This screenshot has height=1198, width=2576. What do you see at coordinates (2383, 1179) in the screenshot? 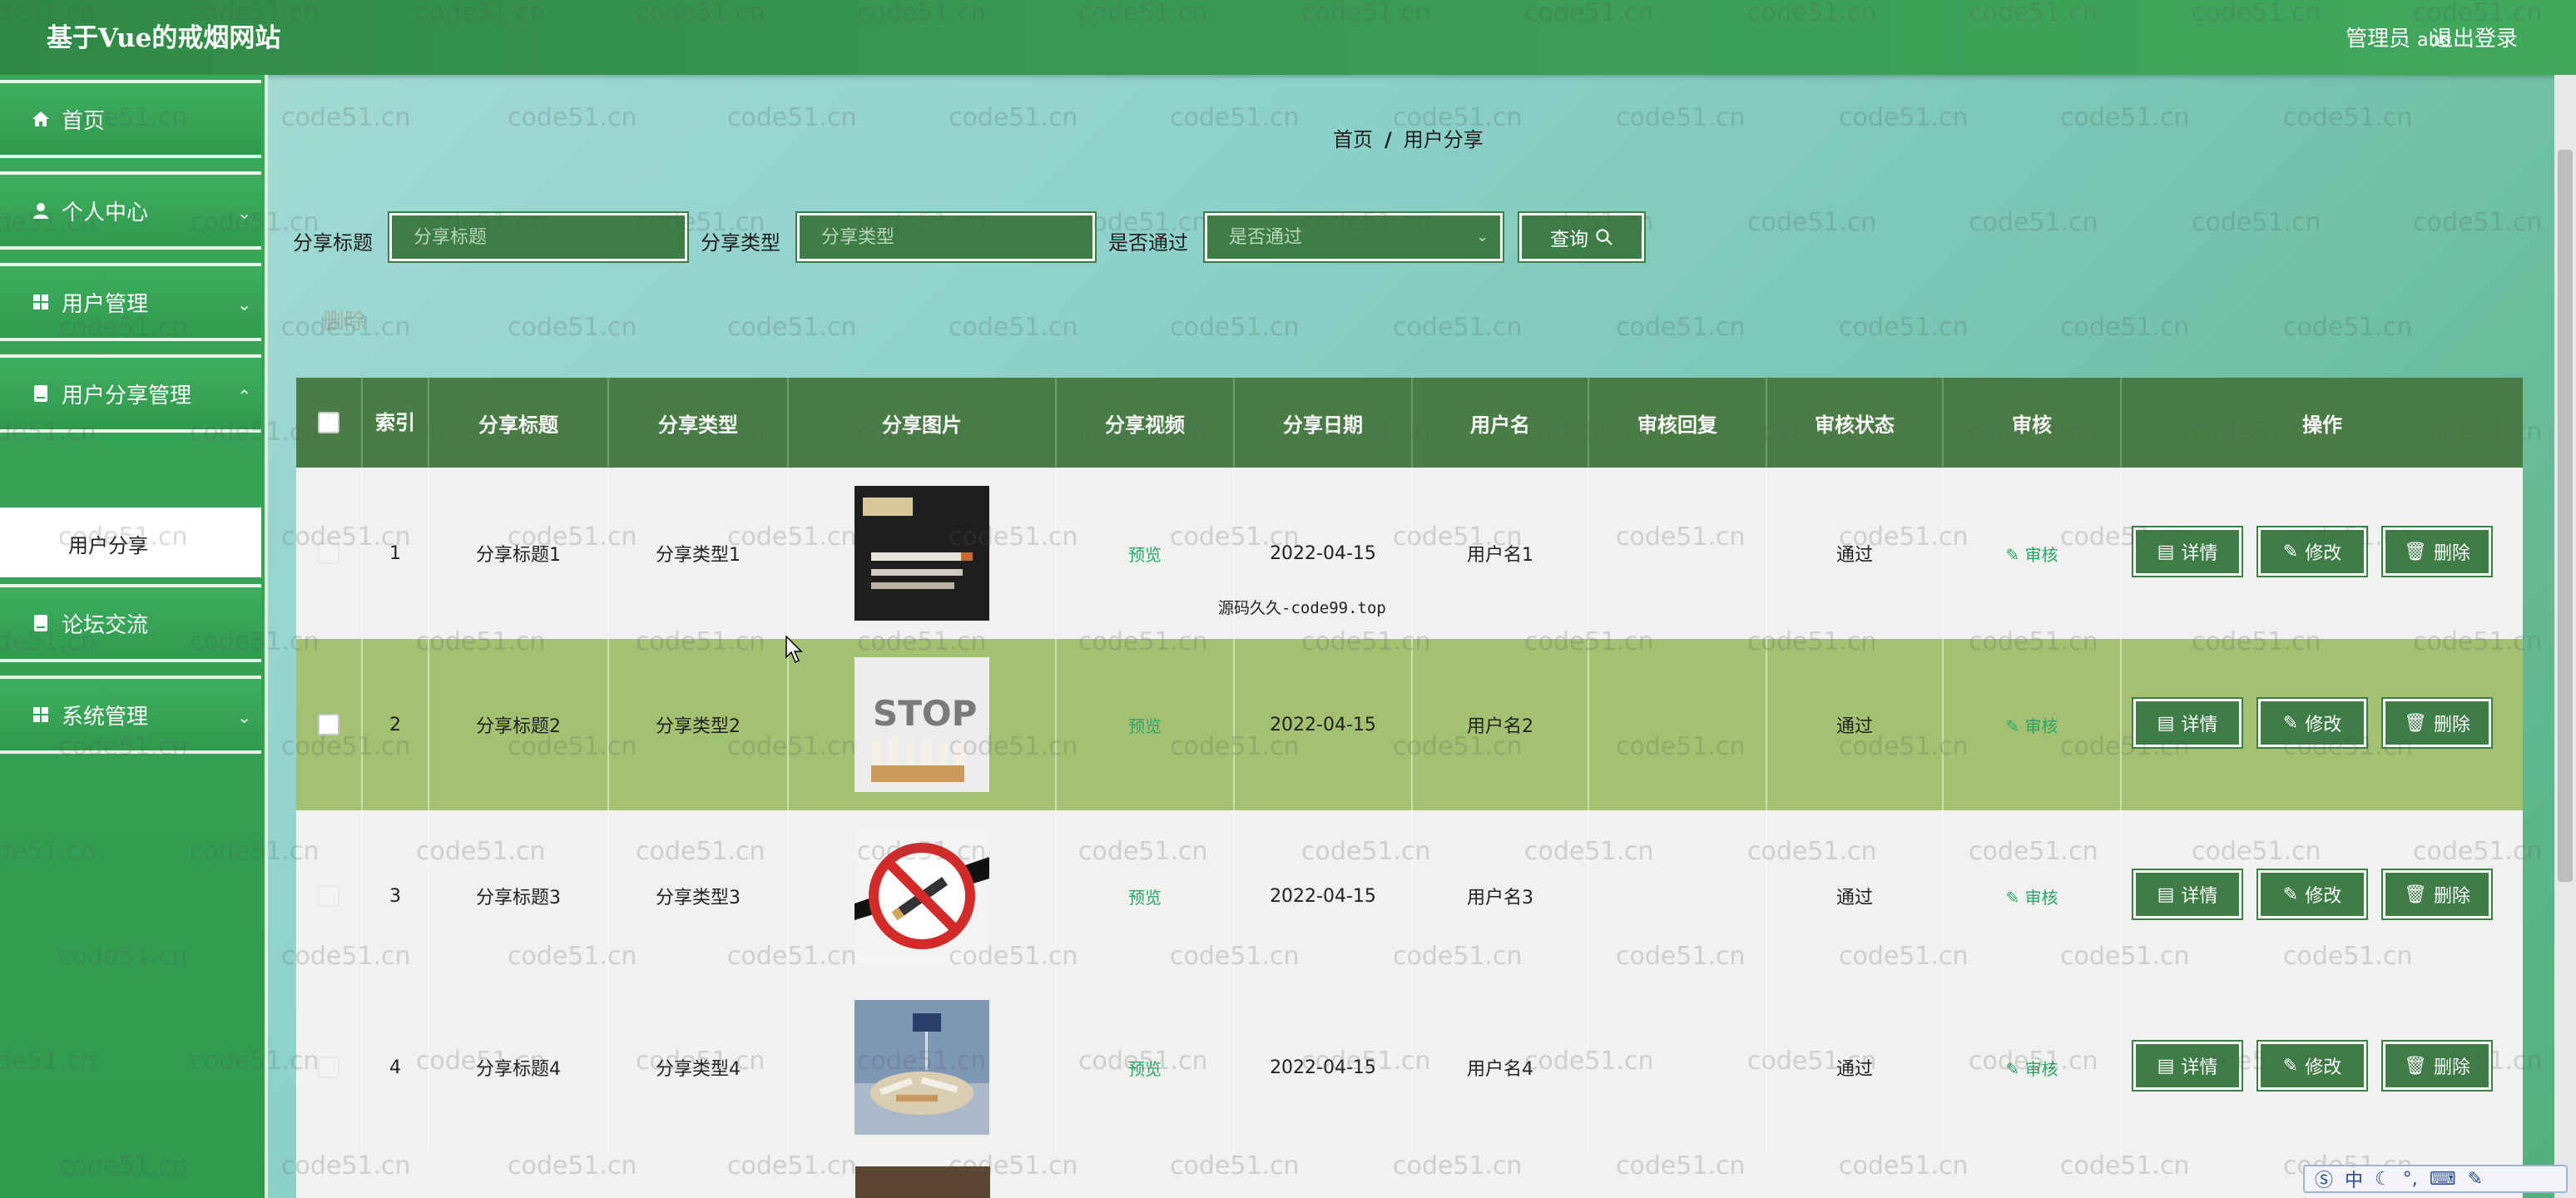
I see `moon-icon: ☾` at bounding box center [2383, 1179].